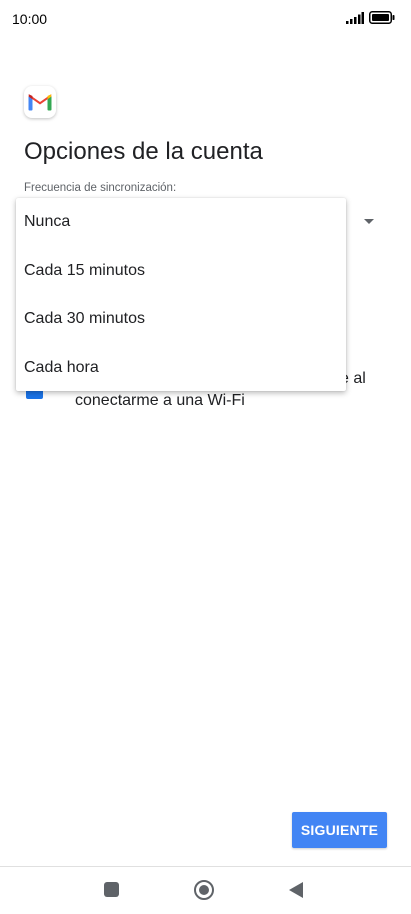 This screenshot has width=411, height=914. Describe the element at coordinates (382, 17) in the screenshot. I see `battery-icon` at that location.